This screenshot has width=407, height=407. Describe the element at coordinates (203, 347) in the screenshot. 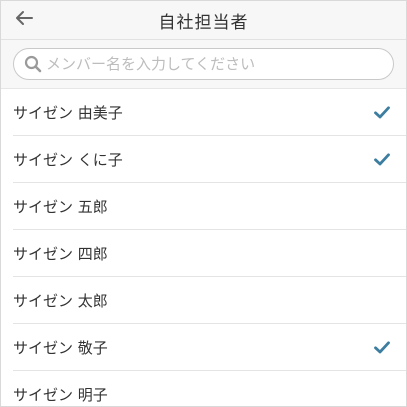

I see `member-row-5: サイゼン 敬子` at that location.